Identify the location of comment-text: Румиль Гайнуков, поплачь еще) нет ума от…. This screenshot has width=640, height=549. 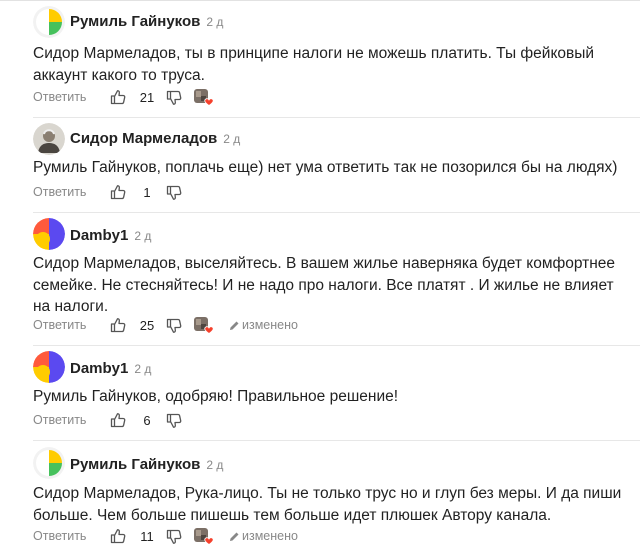
(325, 167).